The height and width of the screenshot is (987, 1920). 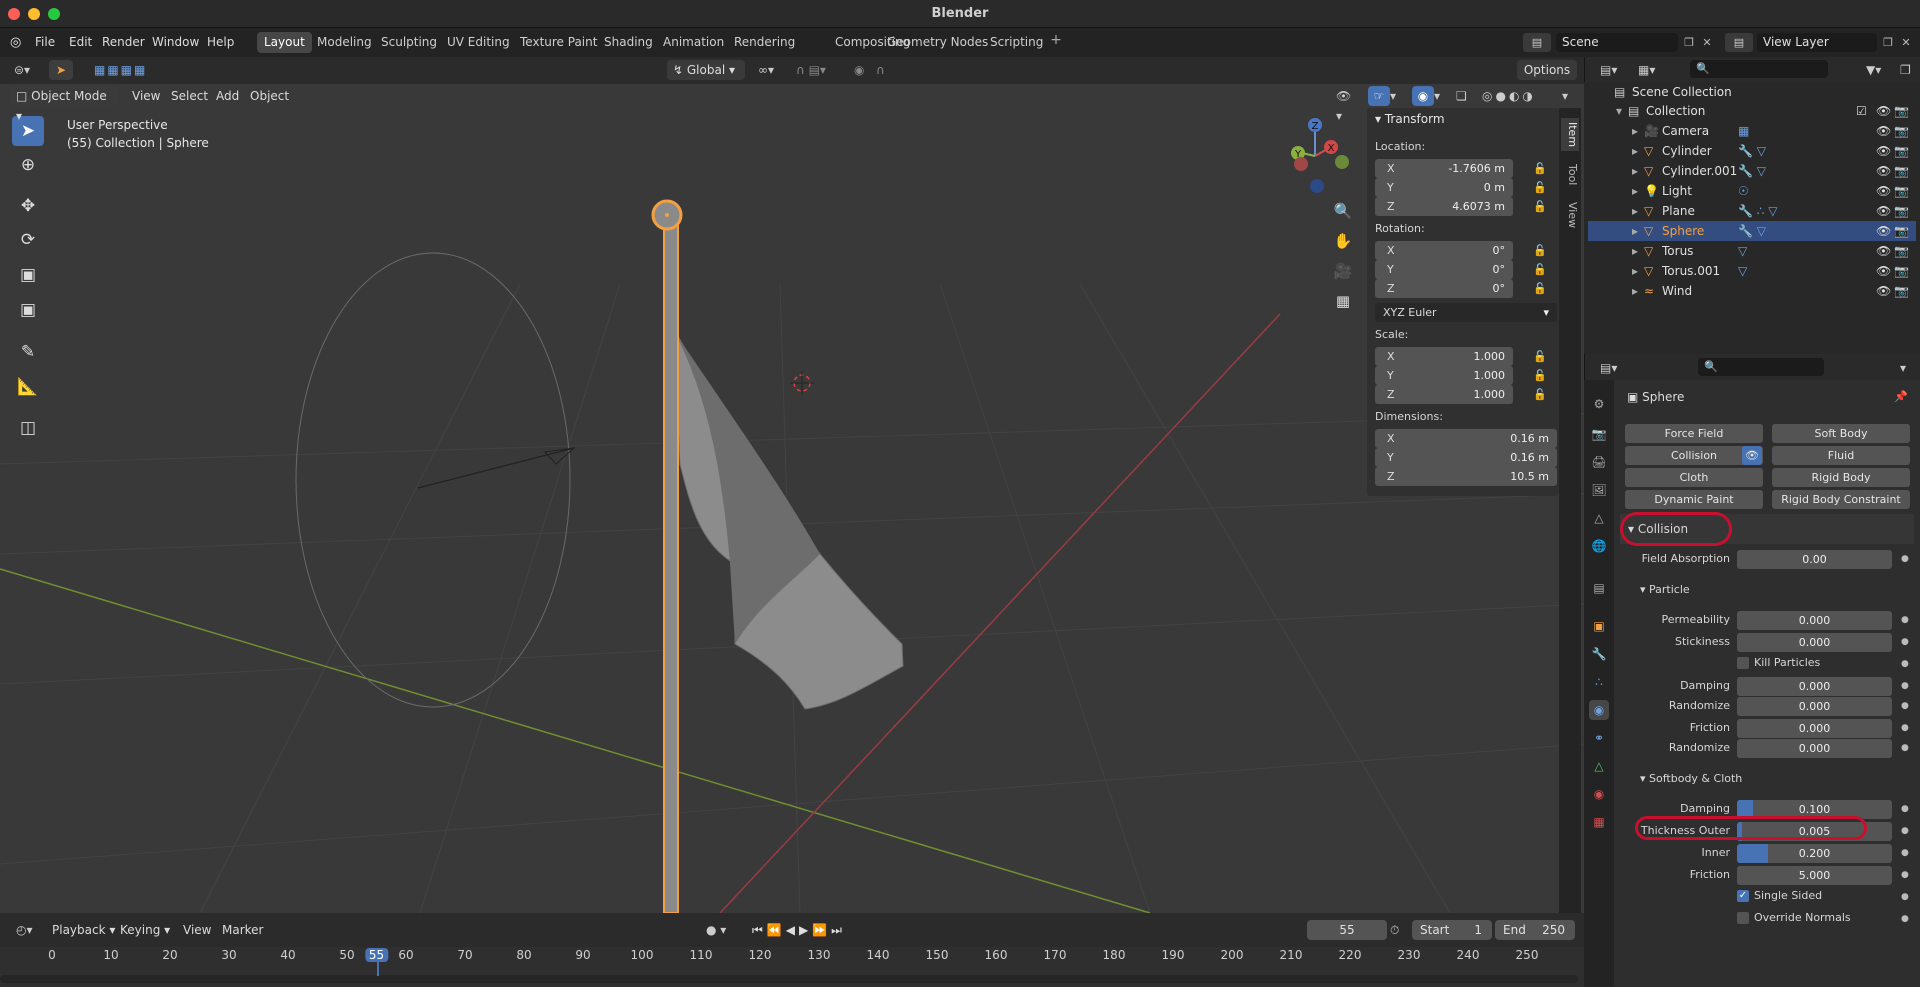 What do you see at coordinates (857, 70) in the screenshot?
I see `proportional-editing-icon: ◉` at bounding box center [857, 70].